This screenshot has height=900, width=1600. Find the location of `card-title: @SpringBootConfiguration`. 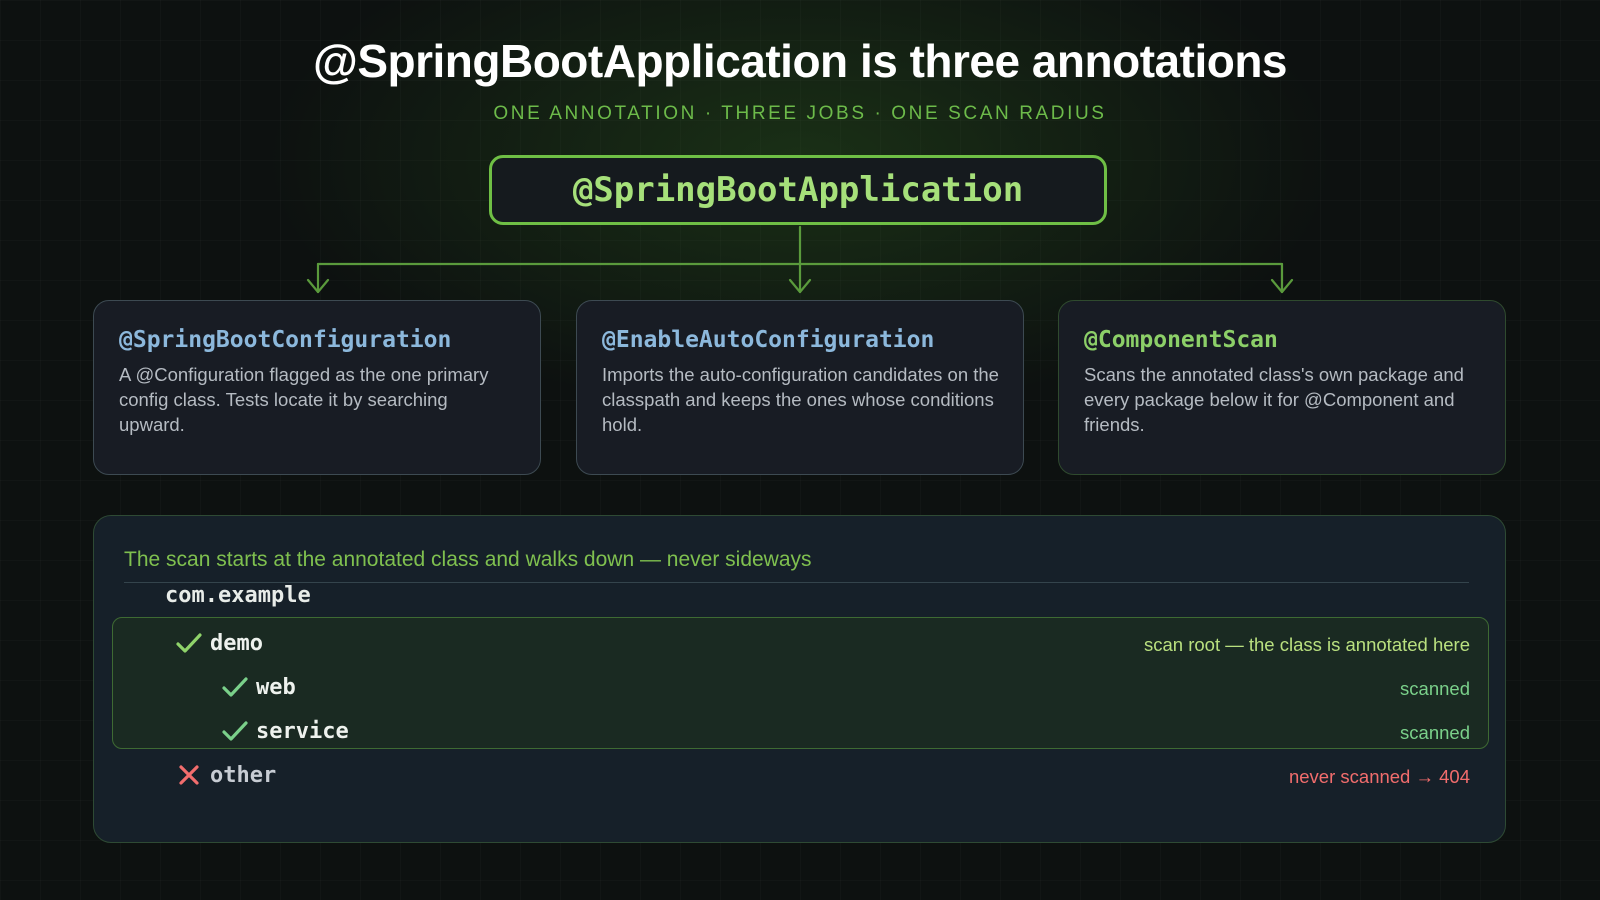

card-title: @SpringBootConfiguration is located at coordinates (285, 340).